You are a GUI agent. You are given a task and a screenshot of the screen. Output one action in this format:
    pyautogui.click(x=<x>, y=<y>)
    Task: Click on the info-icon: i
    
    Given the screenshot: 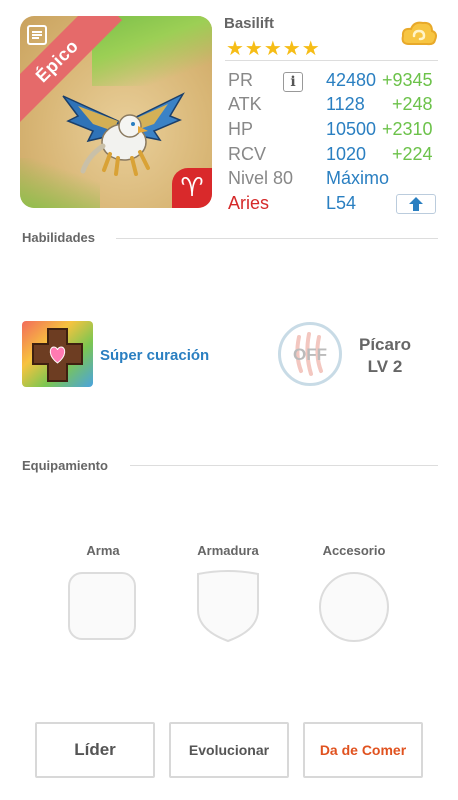 What is the action you would take?
    pyautogui.click(x=293, y=82)
    